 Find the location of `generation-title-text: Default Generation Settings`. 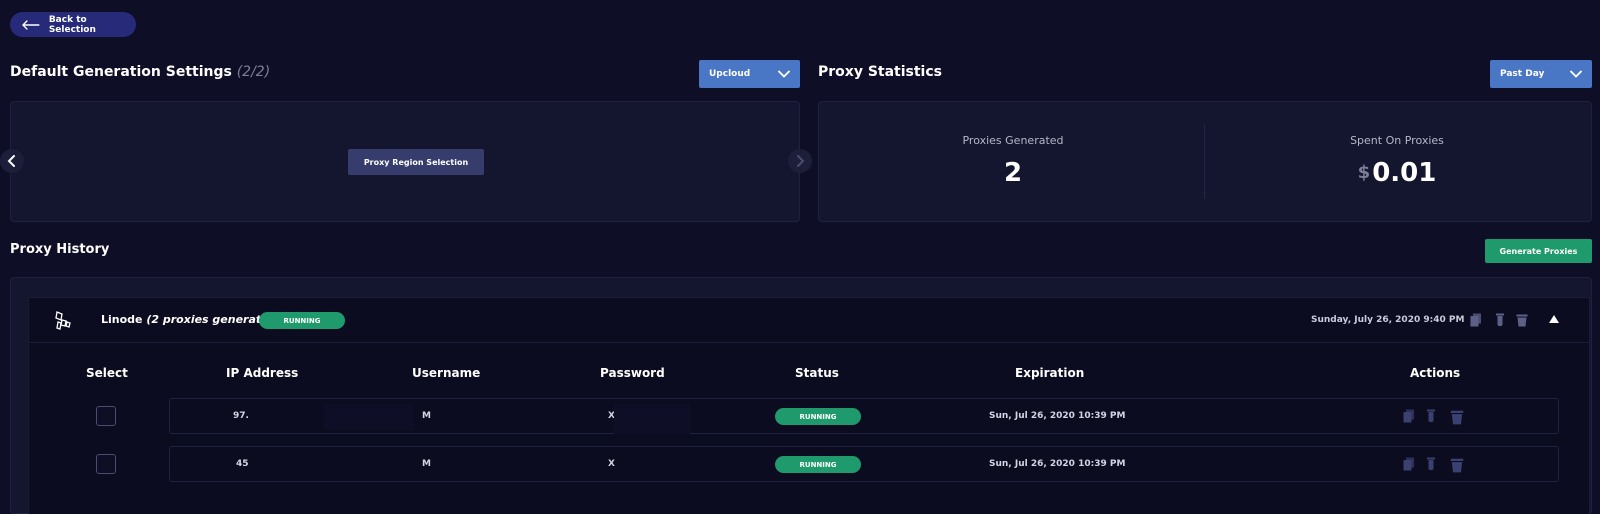

generation-title-text: Default Generation Settings is located at coordinates (121, 72).